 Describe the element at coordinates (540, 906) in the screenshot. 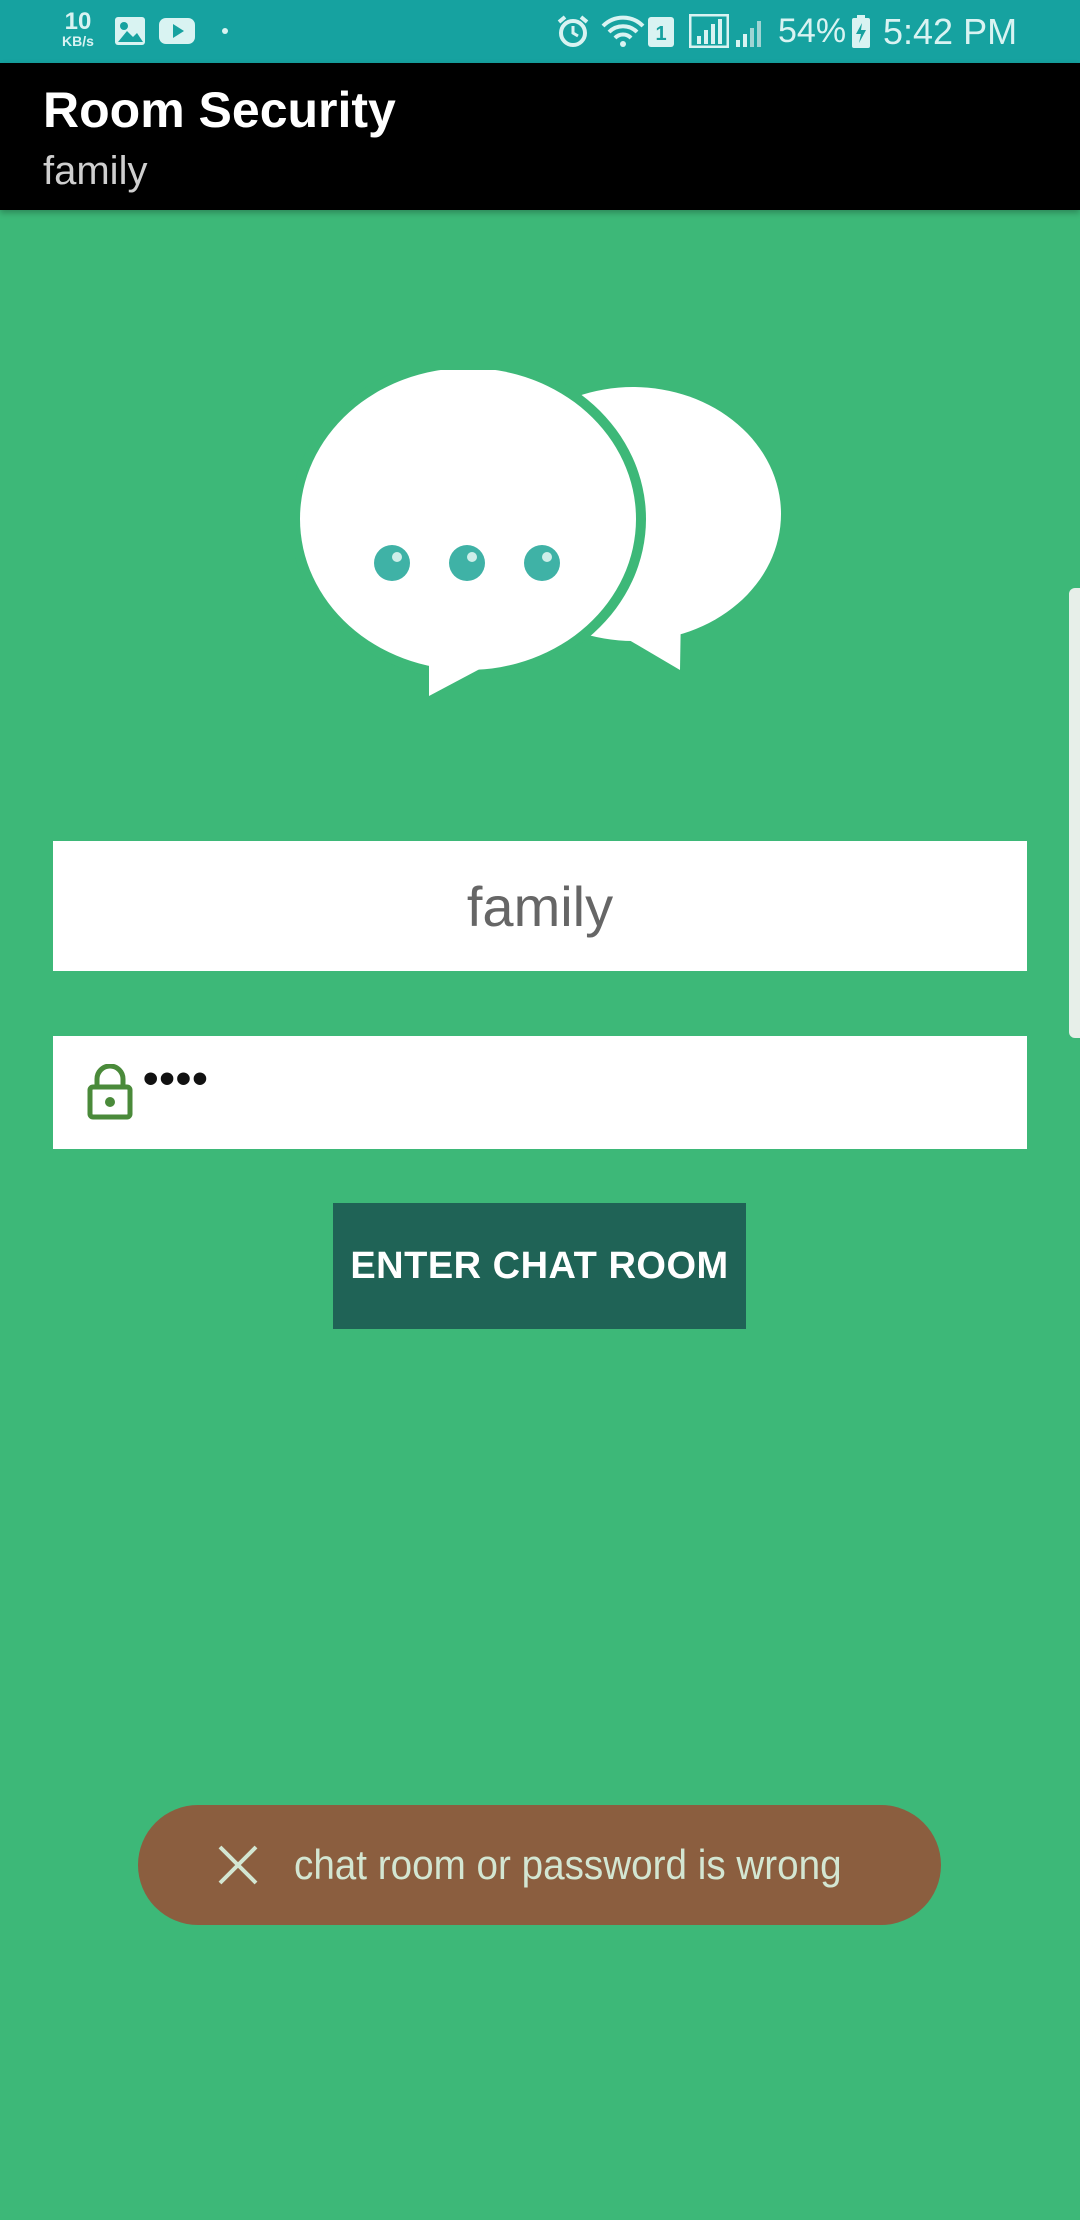

I see `room-name-input: family` at that location.